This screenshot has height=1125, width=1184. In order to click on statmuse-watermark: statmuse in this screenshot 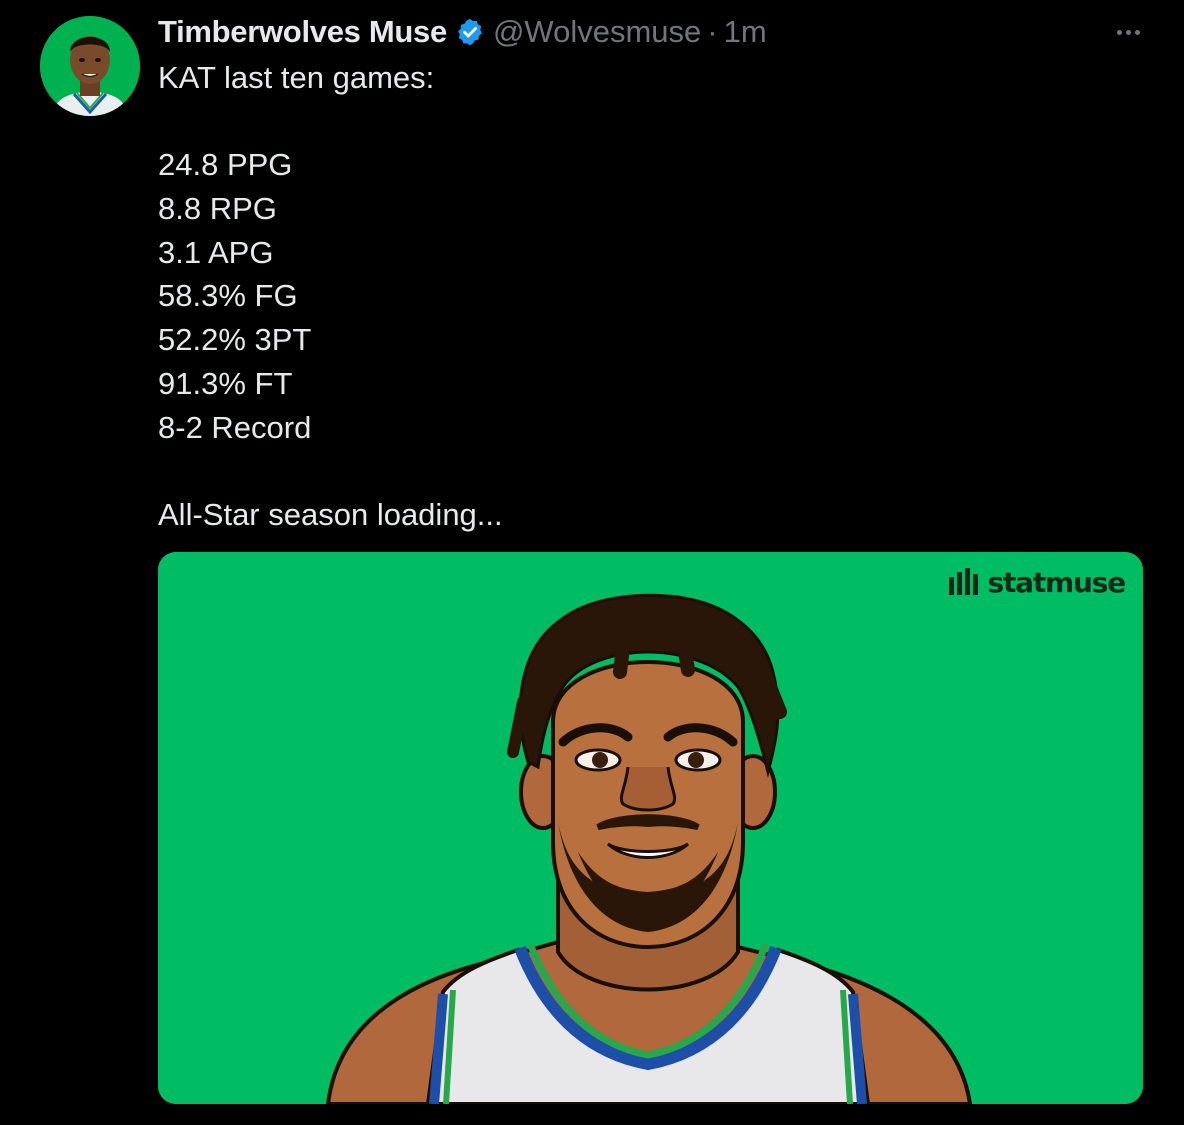, I will do `click(1037, 582)`.